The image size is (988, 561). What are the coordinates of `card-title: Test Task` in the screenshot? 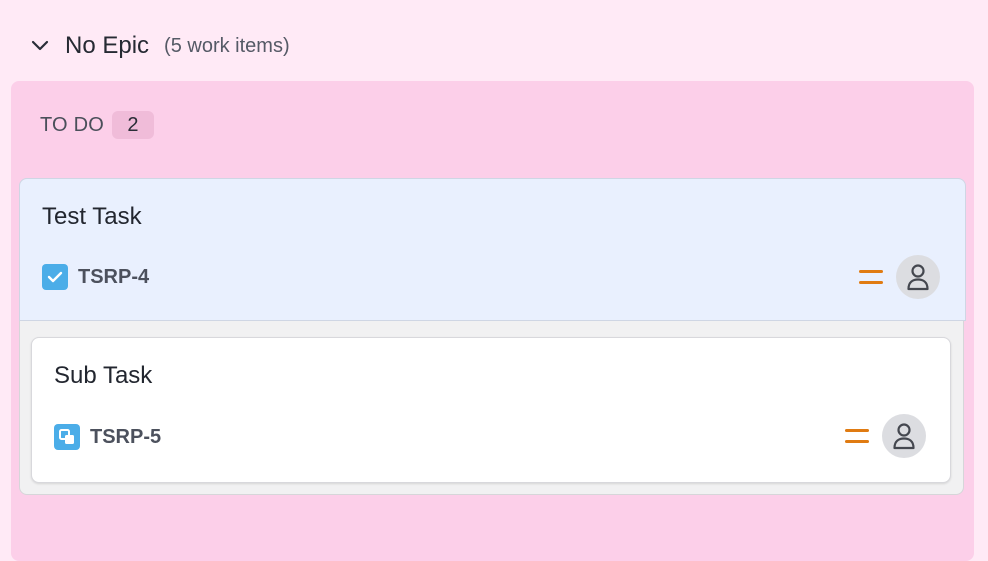 It's located at (92, 216).